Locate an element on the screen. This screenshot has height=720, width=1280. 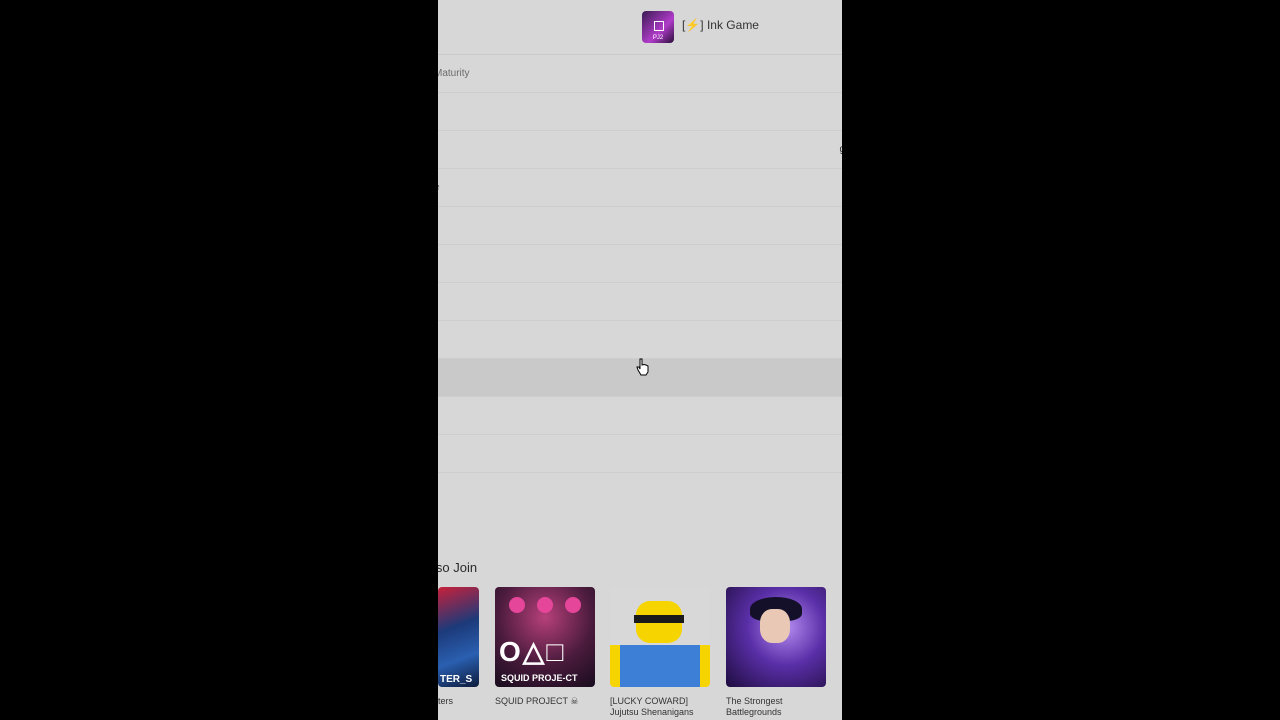
game-title: [⚡] Ink Game is located at coordinates (720, 25).